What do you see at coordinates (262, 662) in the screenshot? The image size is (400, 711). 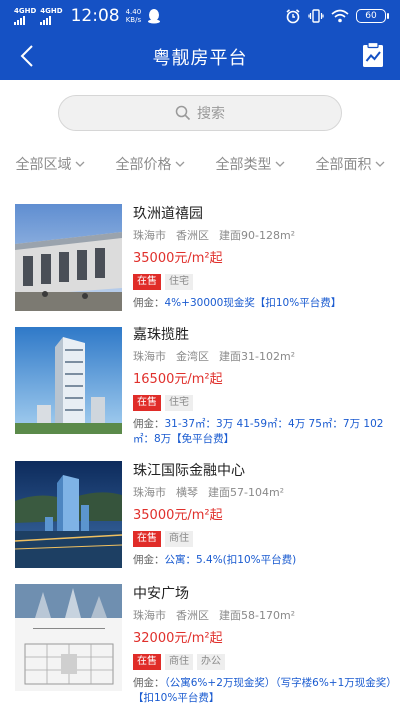 I see `listing-tags: 在售 商住 办公` at bounding box center [262, 662].